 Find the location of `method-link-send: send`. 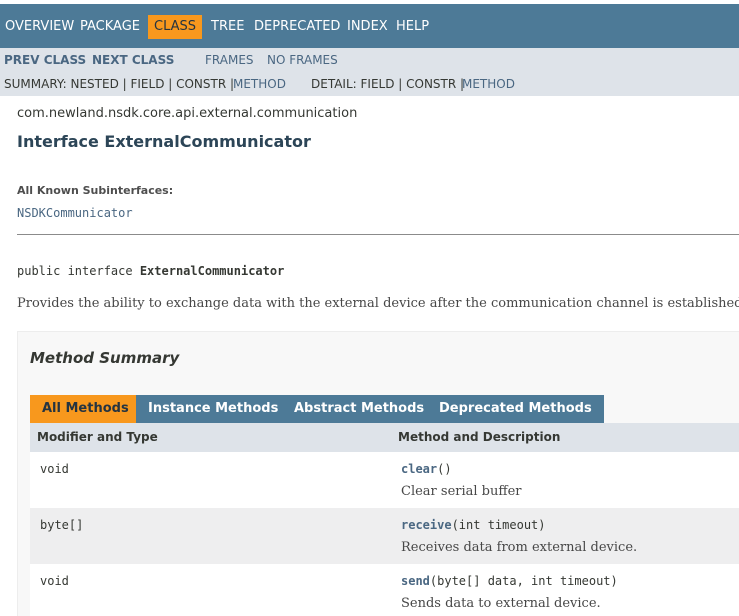

method-link-send: send is located at coordinates (415, 581).